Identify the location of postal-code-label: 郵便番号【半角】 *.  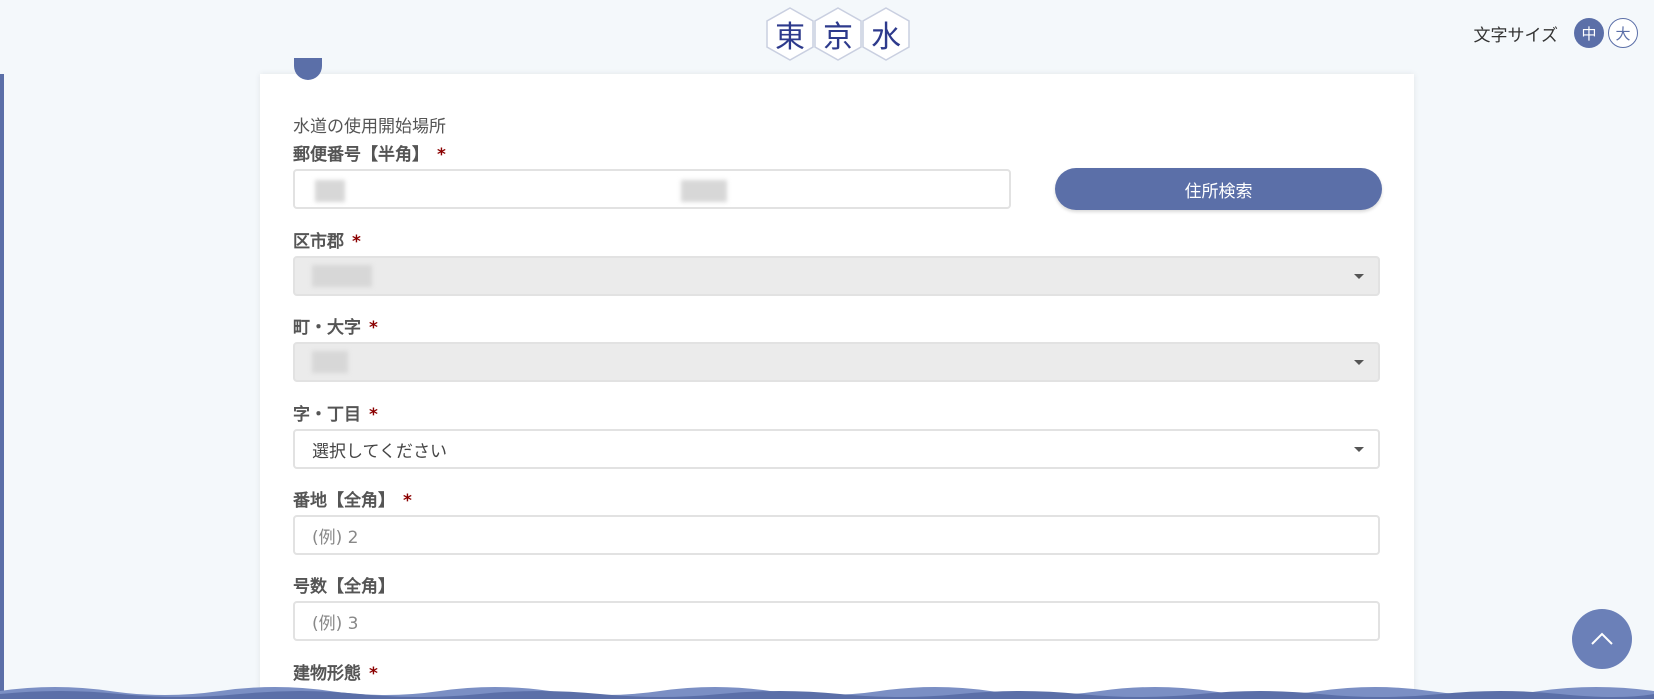
(369, 152).